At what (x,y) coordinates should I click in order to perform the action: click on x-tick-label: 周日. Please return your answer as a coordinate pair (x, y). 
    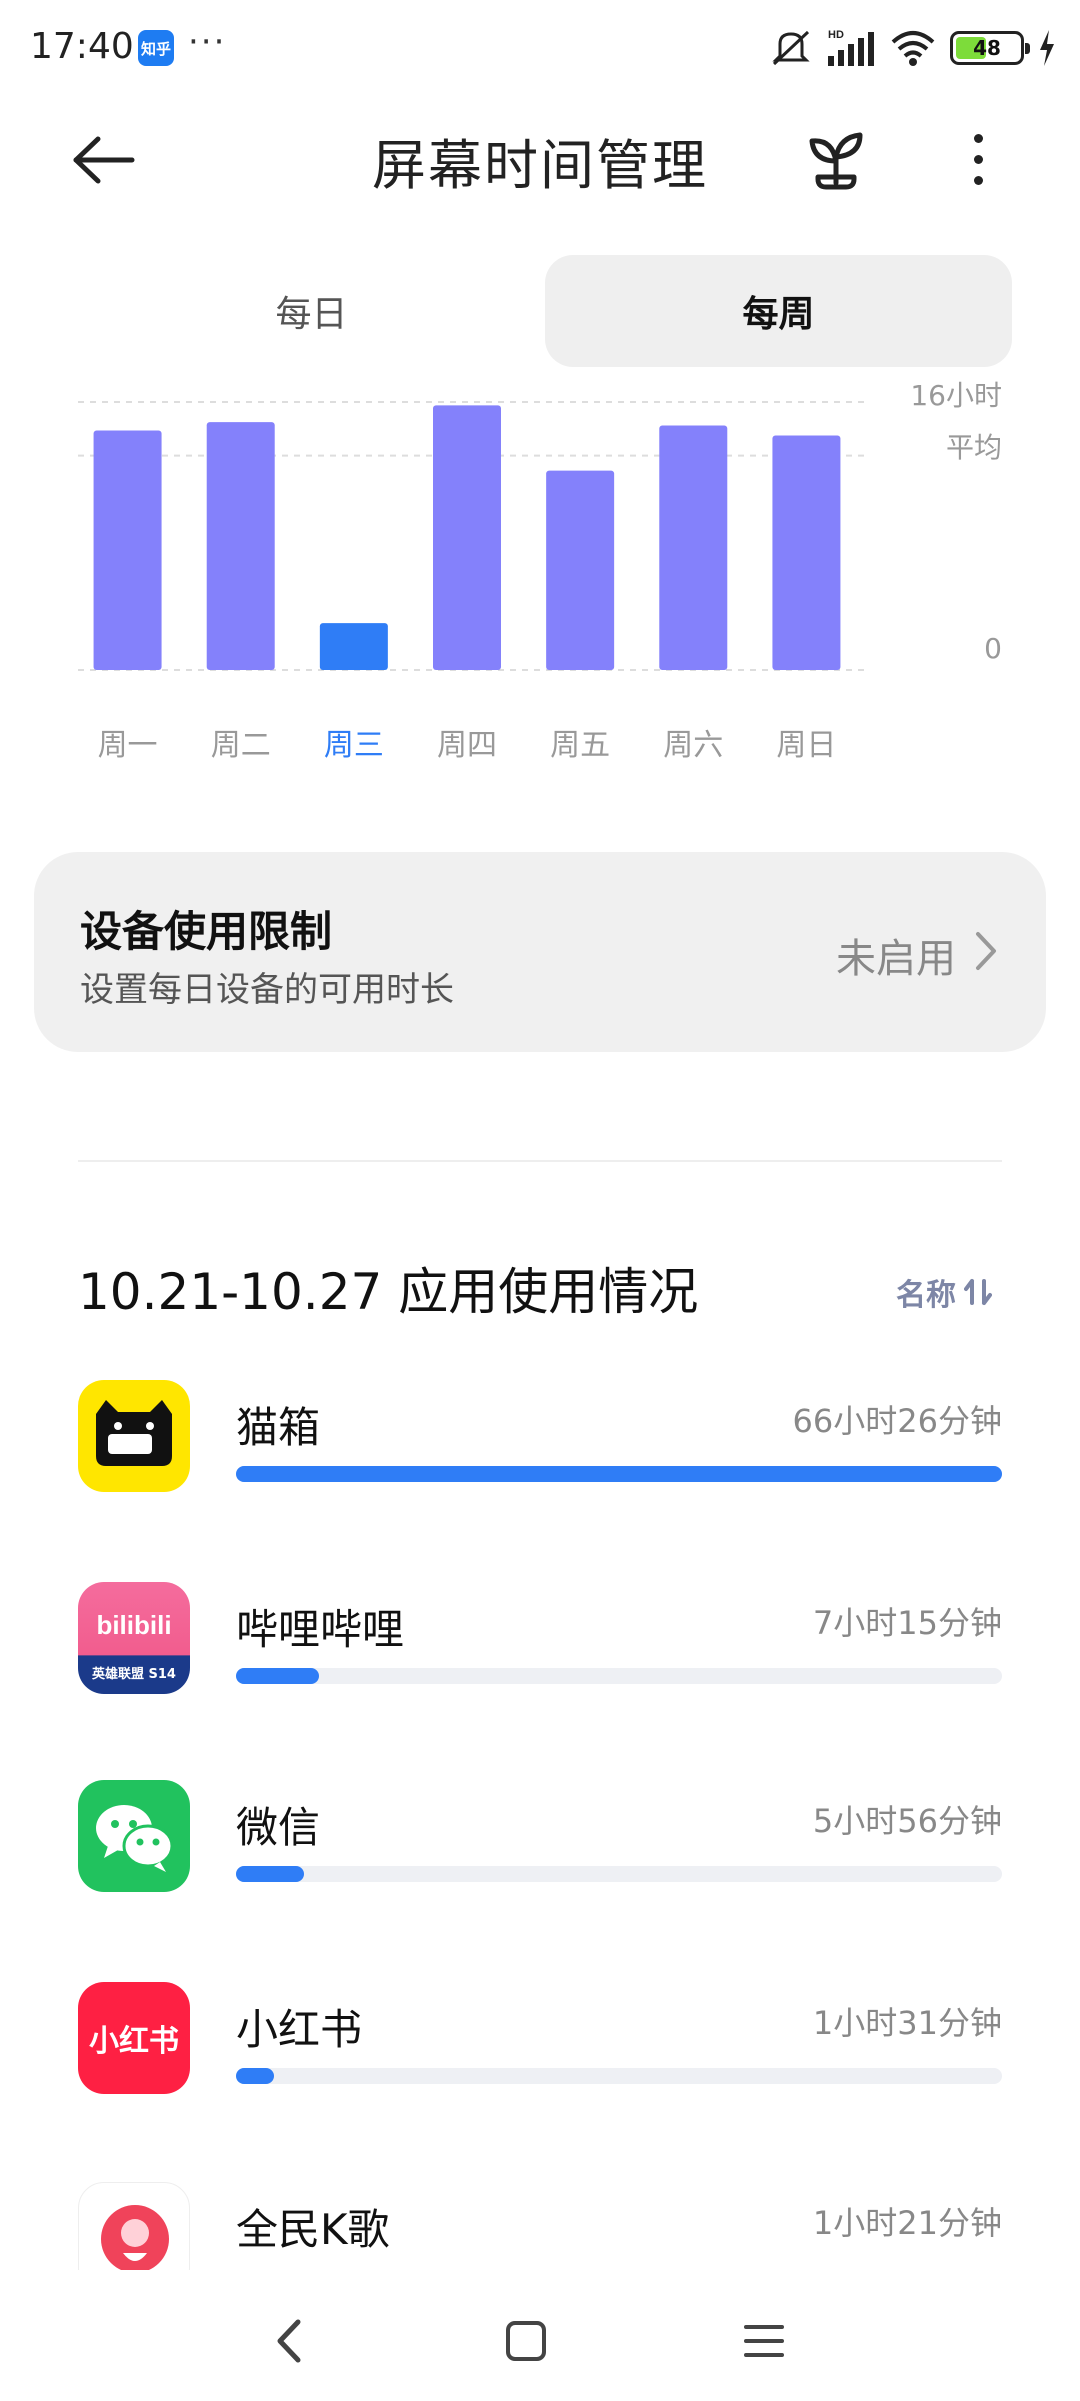
    Looking at the image, I should click on (806, 742).